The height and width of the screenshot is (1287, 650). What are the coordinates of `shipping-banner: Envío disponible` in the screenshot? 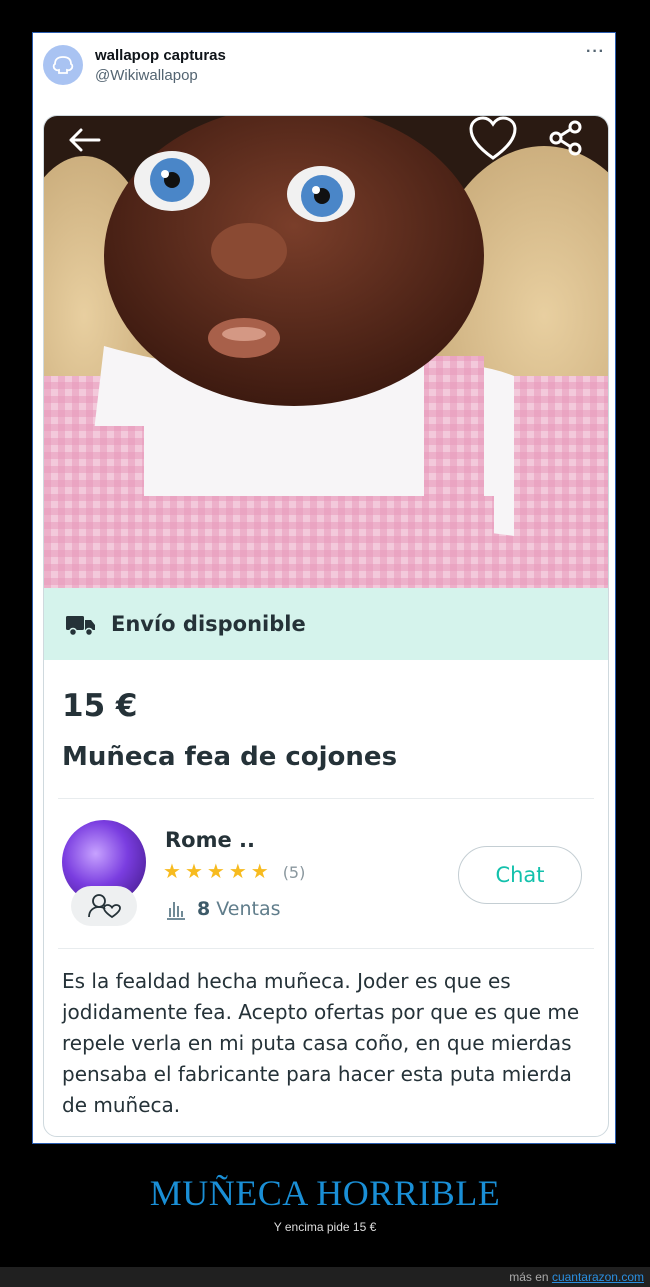 It's located at (326, 624).